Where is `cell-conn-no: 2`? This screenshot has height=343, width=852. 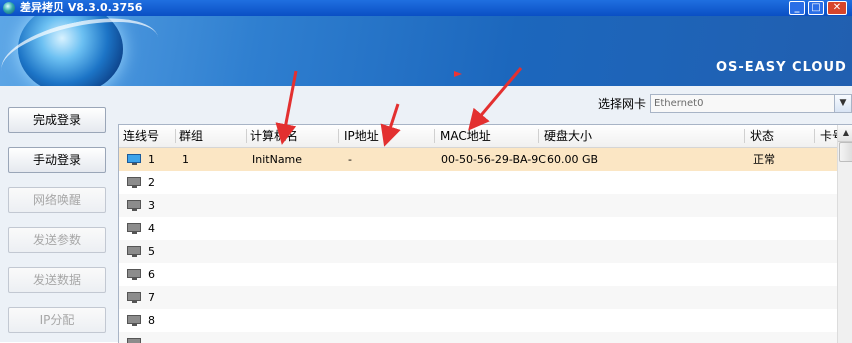
cell-conn-no: 2 is located at coordinates (151, 182).